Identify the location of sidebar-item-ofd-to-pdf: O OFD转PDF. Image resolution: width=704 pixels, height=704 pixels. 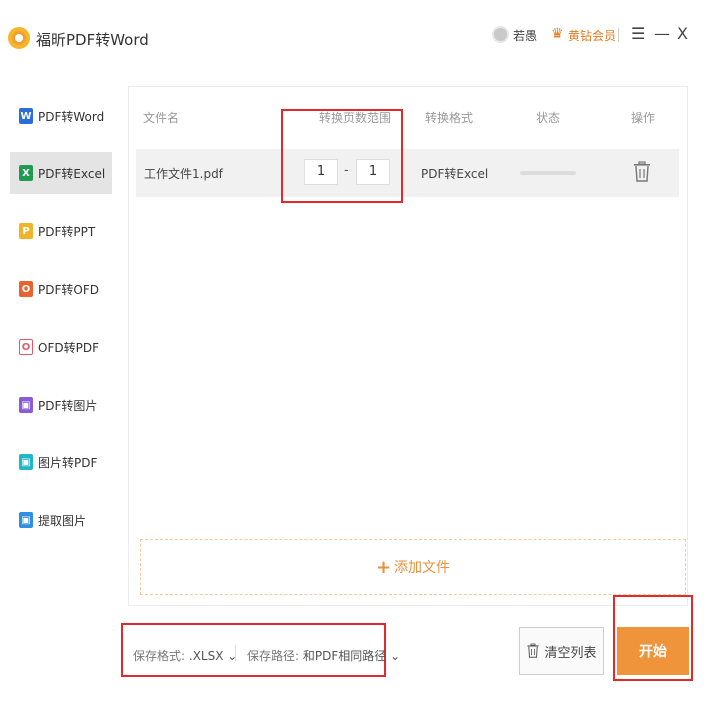
(61, 347).